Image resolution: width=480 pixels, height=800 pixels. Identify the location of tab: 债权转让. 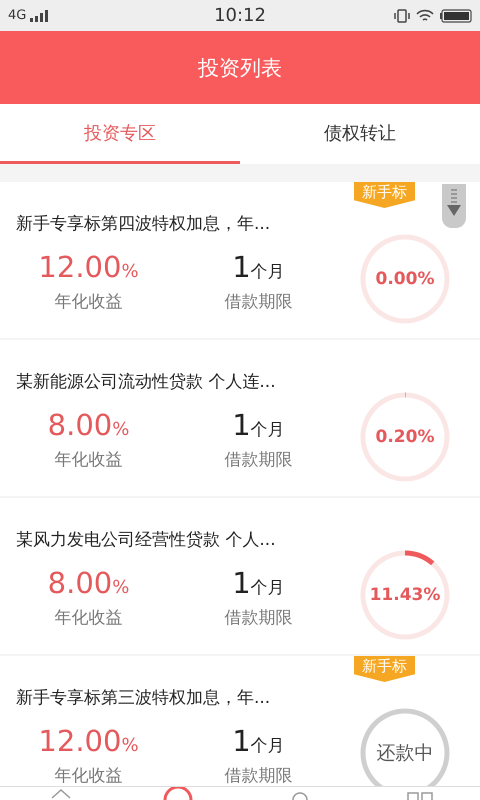
(360, 134).